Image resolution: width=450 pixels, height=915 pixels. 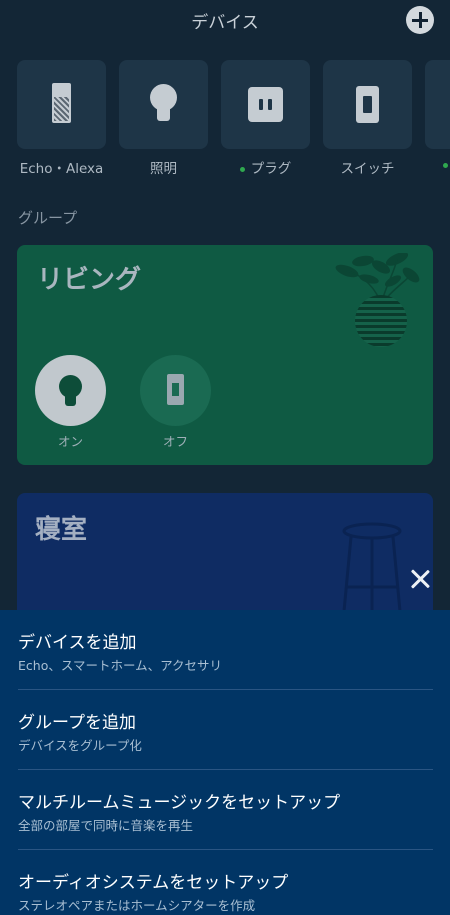 What do you see at coordinates (48, 218) in the screenshot?
I see `groups-section-label: グループ` at bounding box center [48, 218].